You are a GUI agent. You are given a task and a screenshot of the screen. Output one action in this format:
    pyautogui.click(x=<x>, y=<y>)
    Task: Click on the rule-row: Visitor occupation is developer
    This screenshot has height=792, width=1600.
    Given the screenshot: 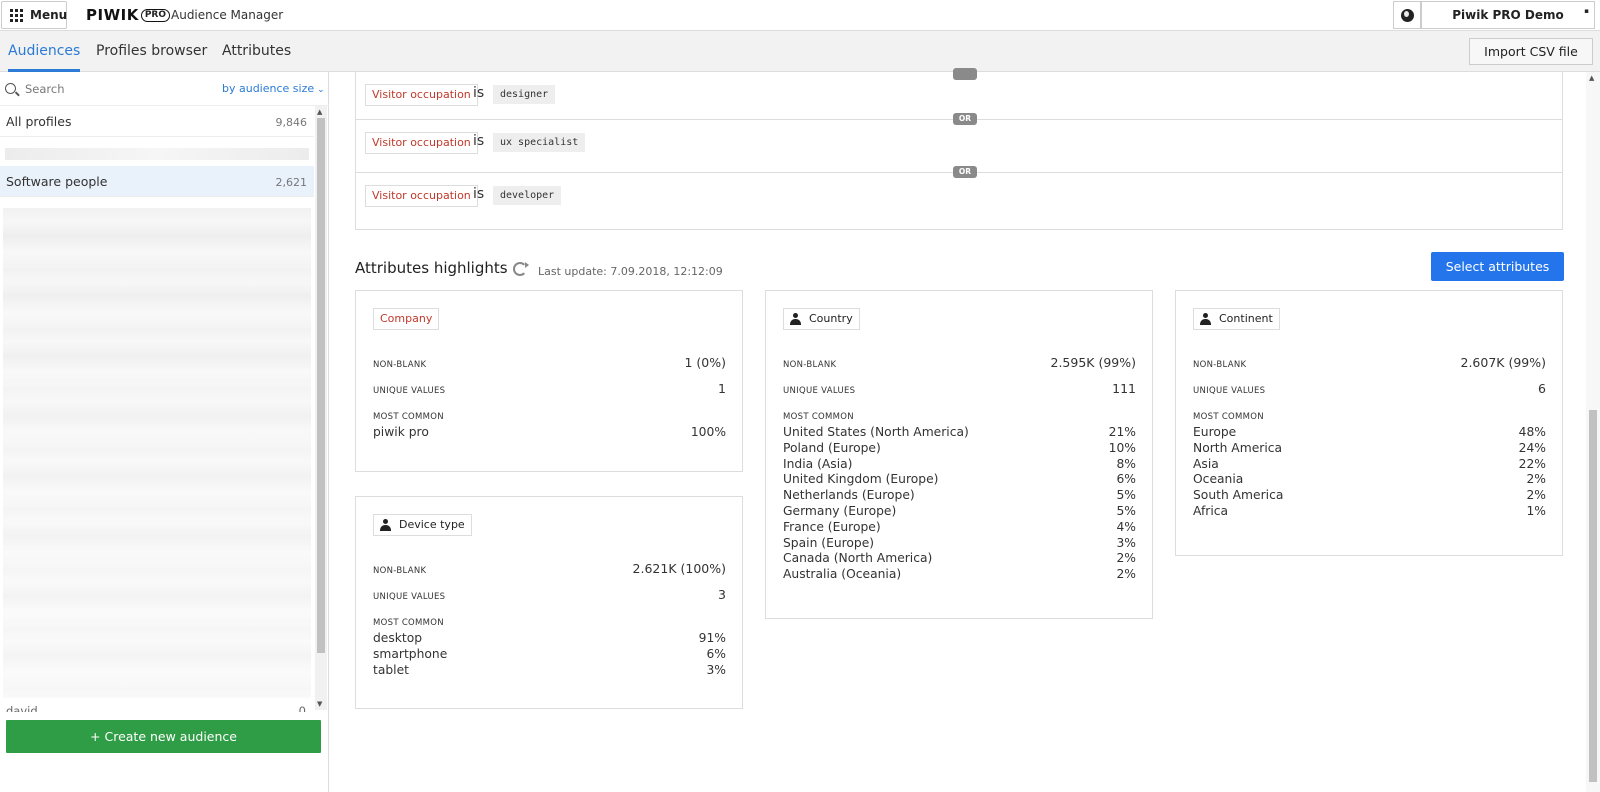 What is the action you would take?
    pyautogui.click(x=959, y=198)
    